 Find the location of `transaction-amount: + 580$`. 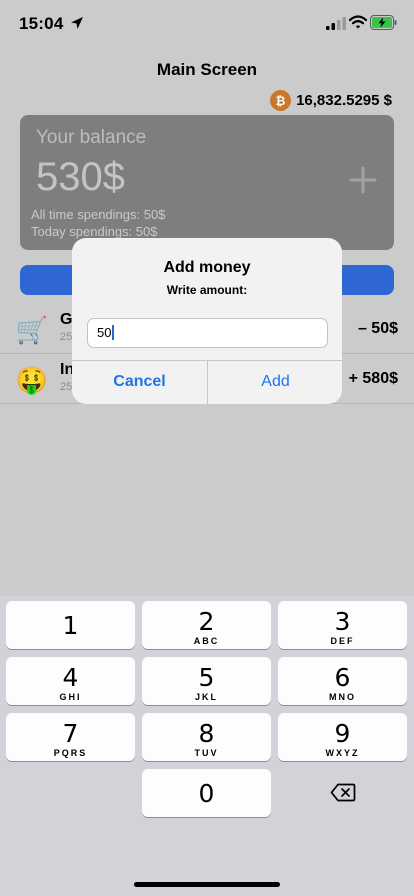

transaction-amount: + 580$ is located at coordinates (373, 378).